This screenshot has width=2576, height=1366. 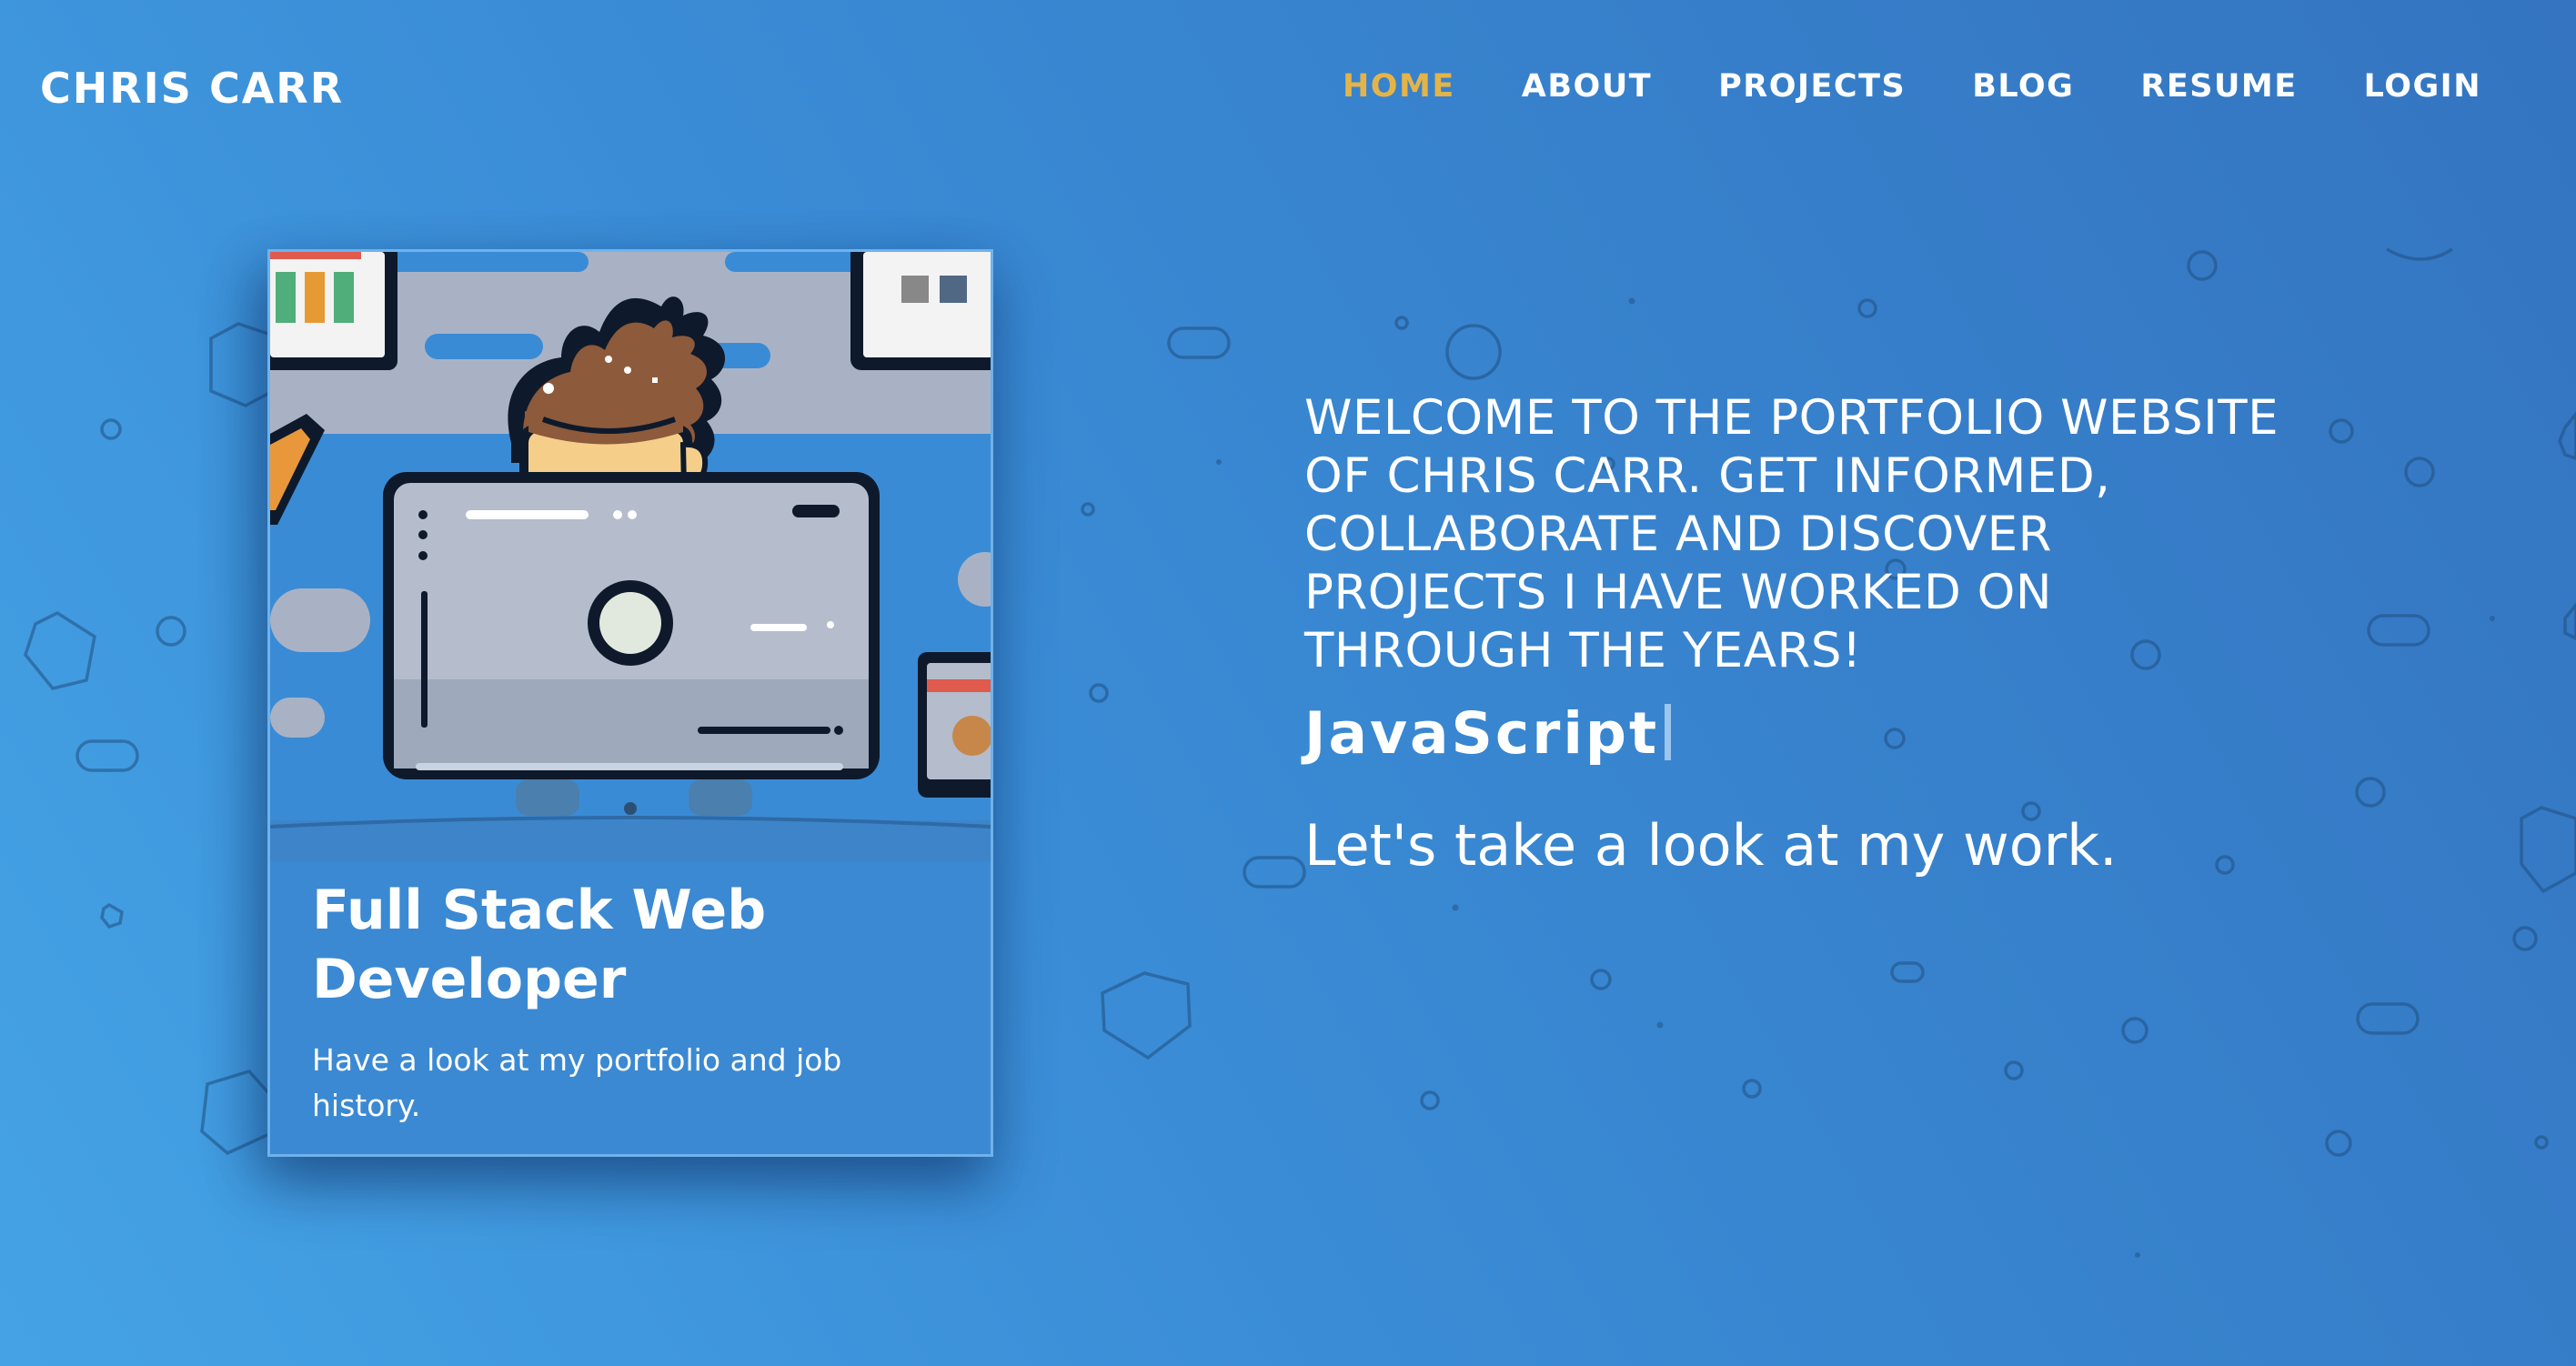 I want to click on main-nav: HOME ABOUT PROJECTS BLOG RESUME LOGIN, so click(x=1878, y=86).